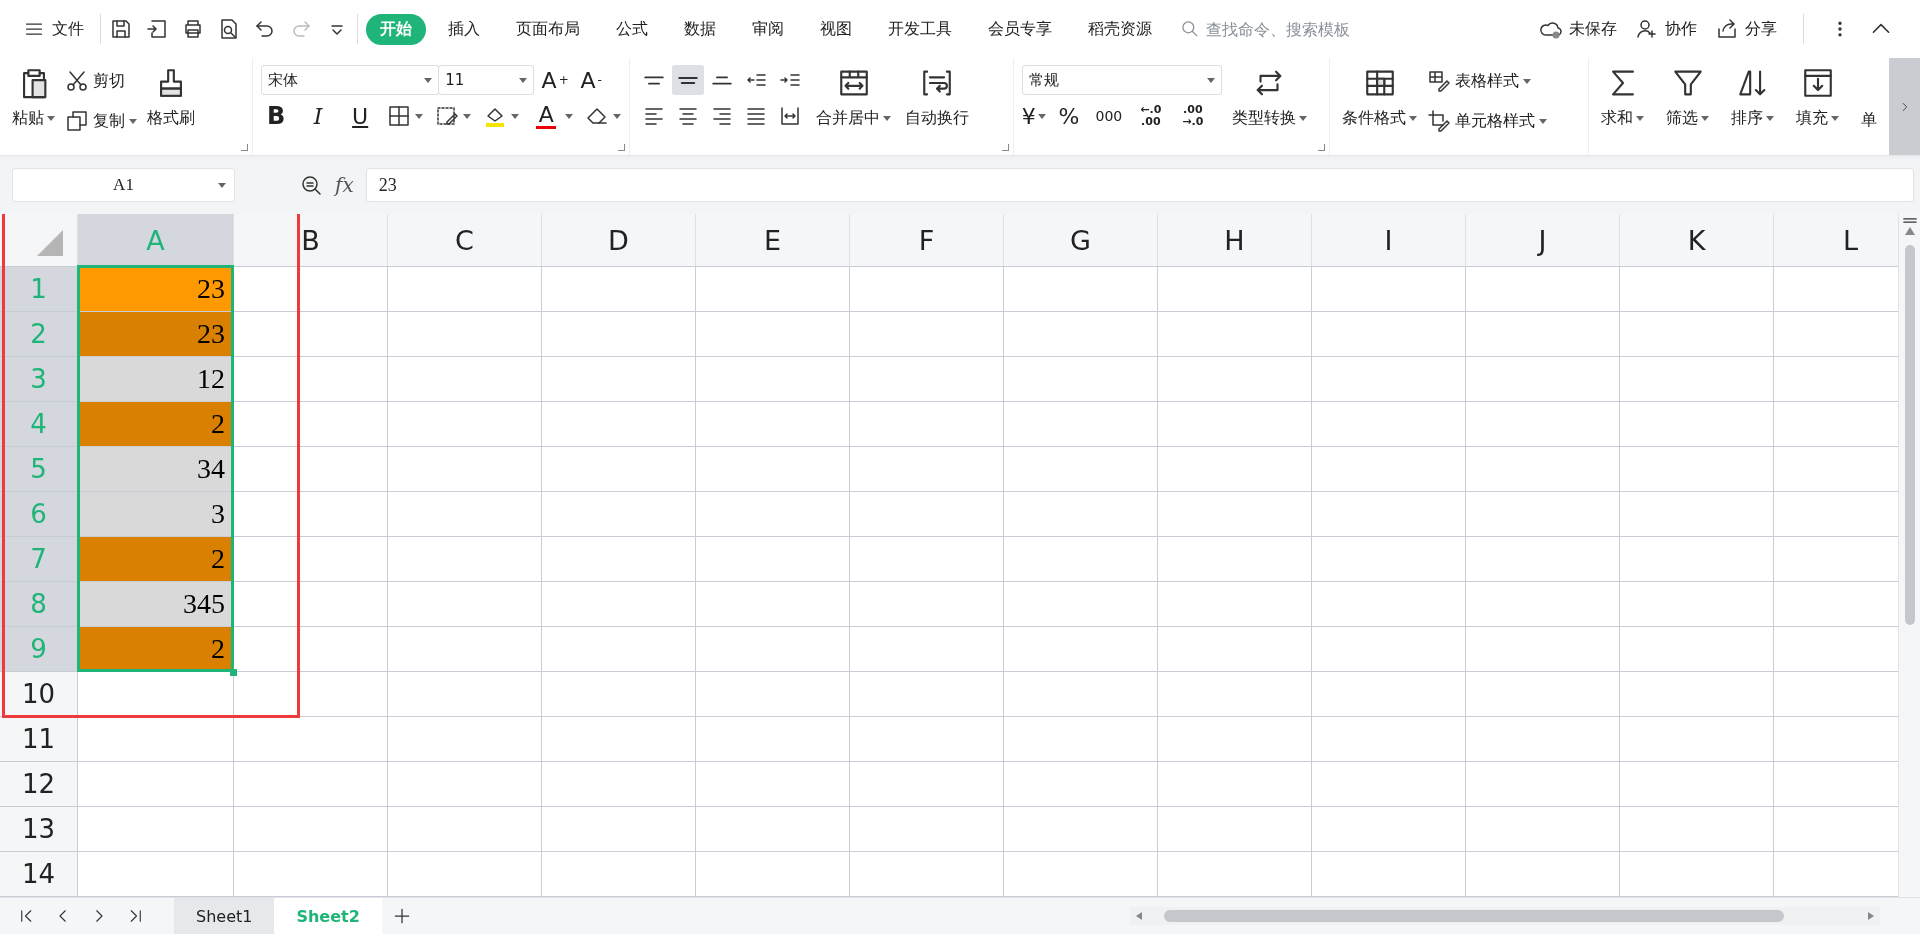 Image resolution: width=1920 pixels, height=940 pixels. I want to click on function-label: fx, so click(344, 185).